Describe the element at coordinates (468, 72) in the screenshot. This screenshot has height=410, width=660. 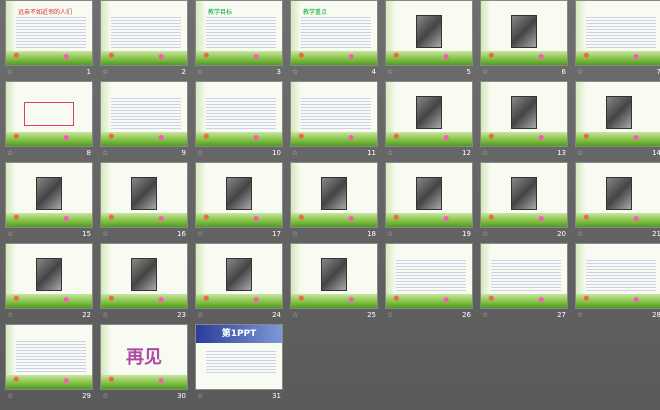
I see `slide-number: 5` at that location.